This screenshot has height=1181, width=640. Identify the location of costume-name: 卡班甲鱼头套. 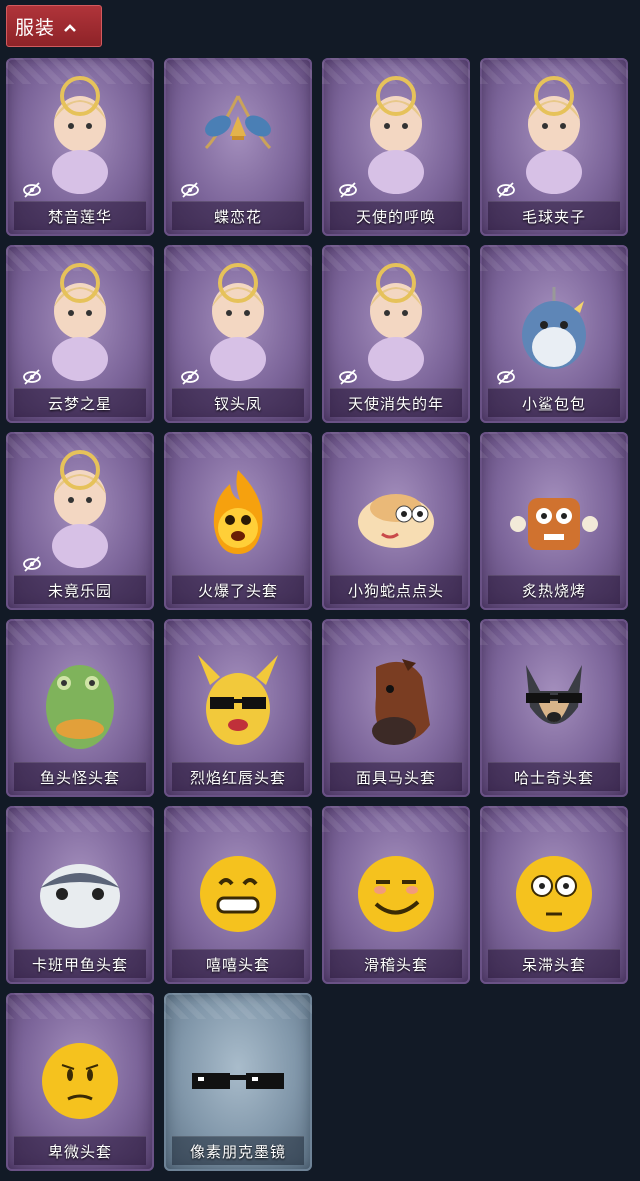
(79, 964).